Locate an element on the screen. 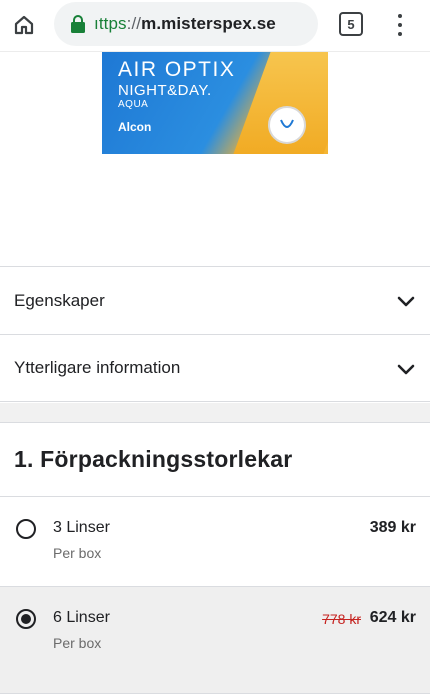 This screenshot has width=430, height=700. browser-toolbar: ıttps://m.misterspex.se 5 is located at coordinates (215, 26).